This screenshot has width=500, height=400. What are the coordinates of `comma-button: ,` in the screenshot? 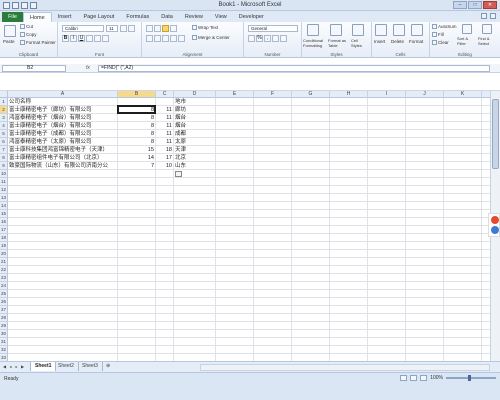 It's located at (267, 38).